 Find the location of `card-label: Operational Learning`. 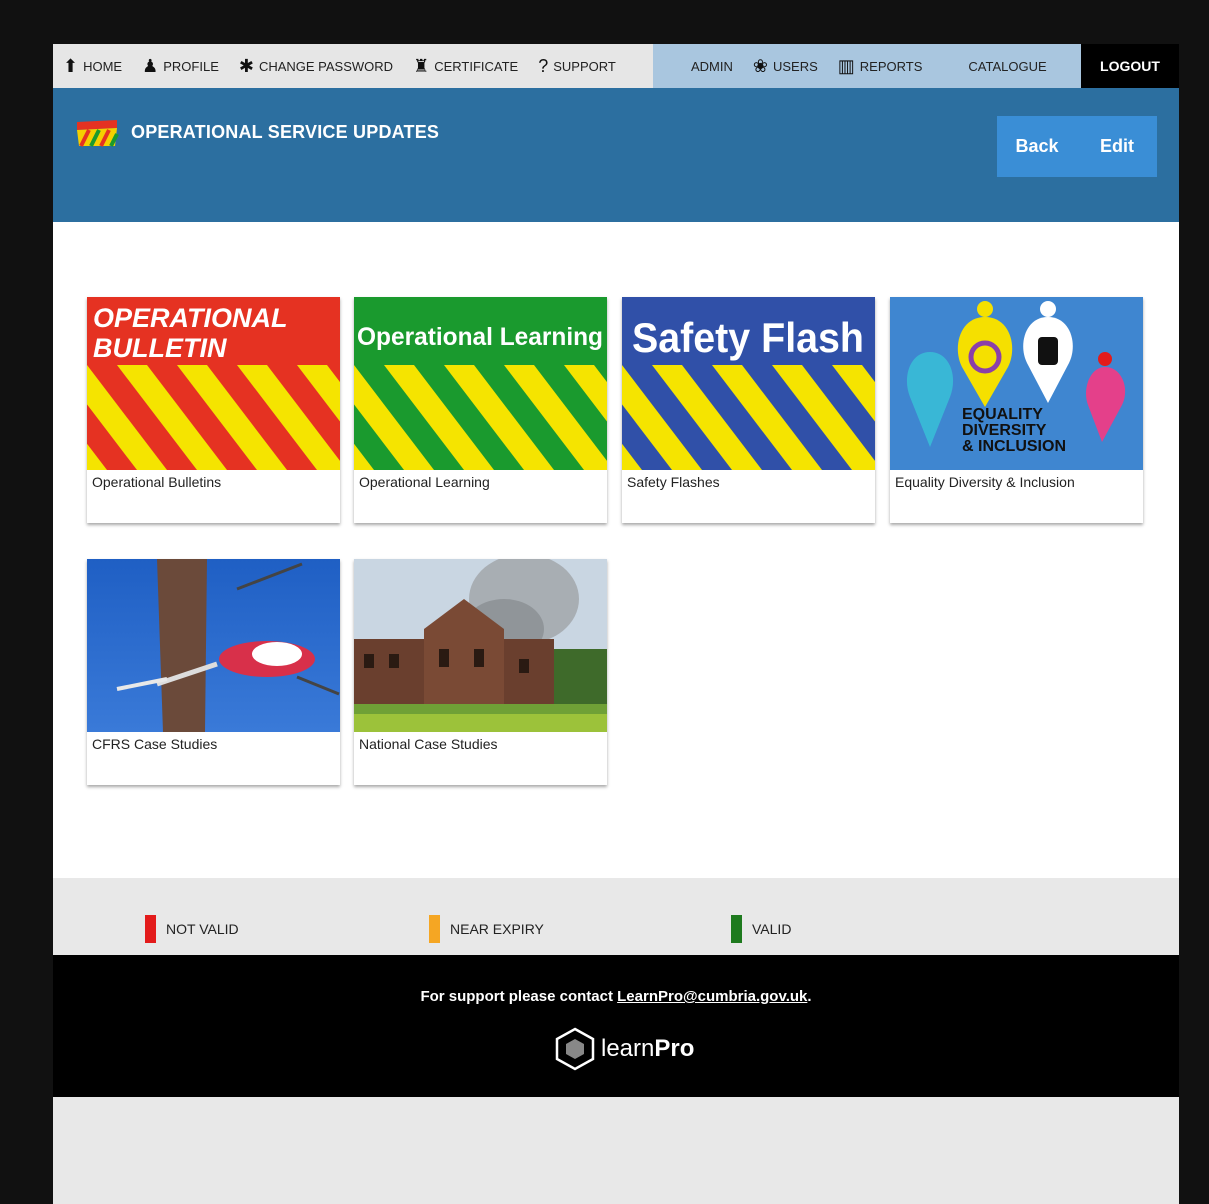

card-label: Operational Learning is located at coordinates (424, 482).